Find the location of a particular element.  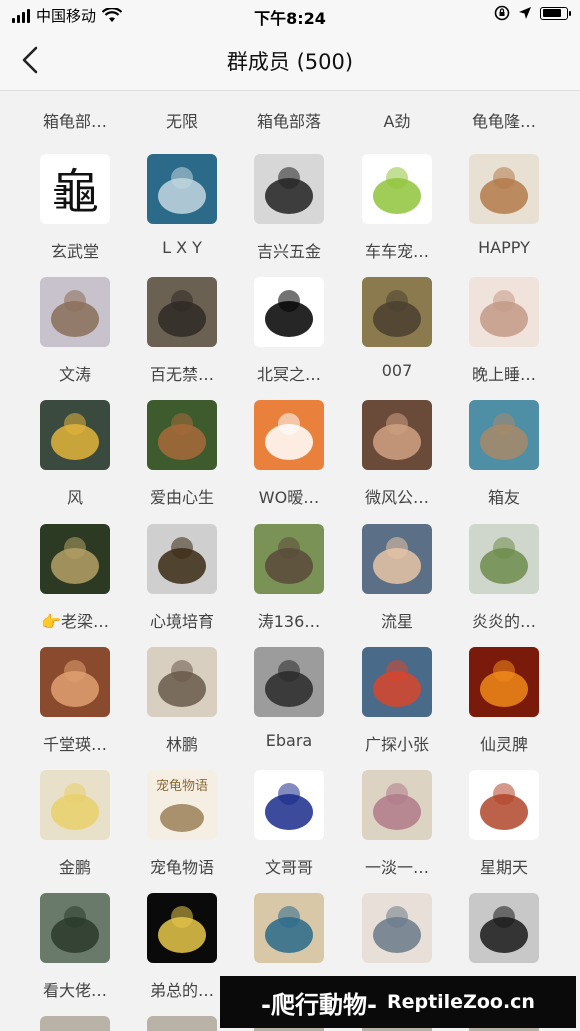

member-item: 箱友 is located at coordinates (504, 454).